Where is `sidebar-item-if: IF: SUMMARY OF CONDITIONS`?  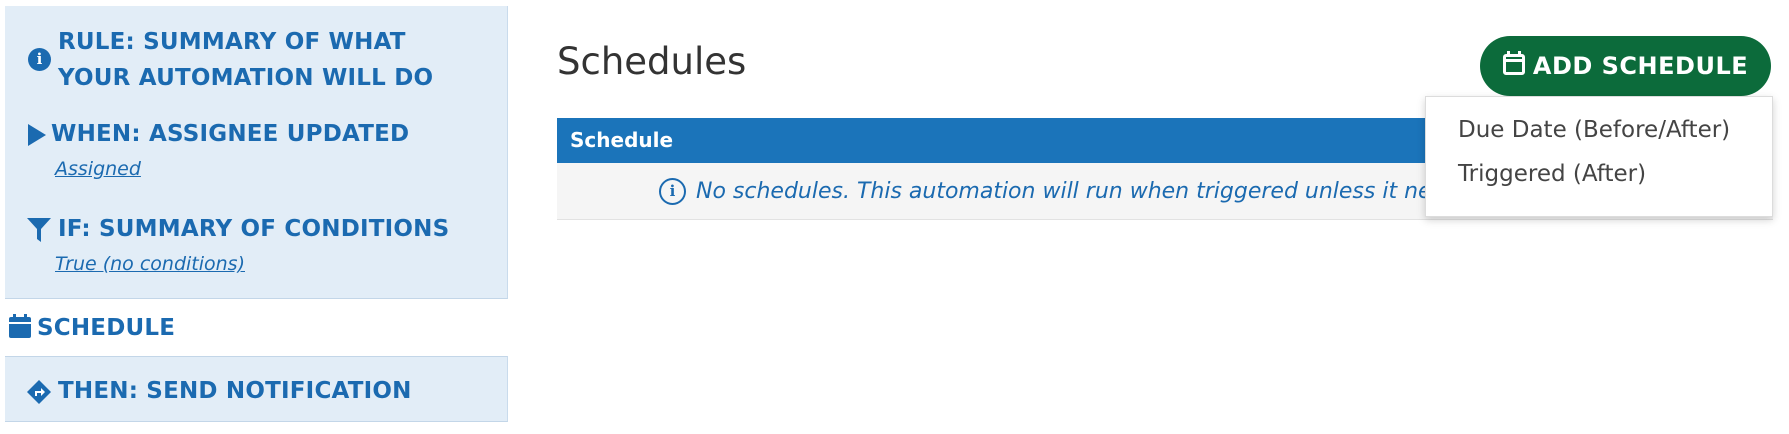
sidebar-item-if: IF: SUMMARY OF CONDITIONS is located at coordinates (238, 229).